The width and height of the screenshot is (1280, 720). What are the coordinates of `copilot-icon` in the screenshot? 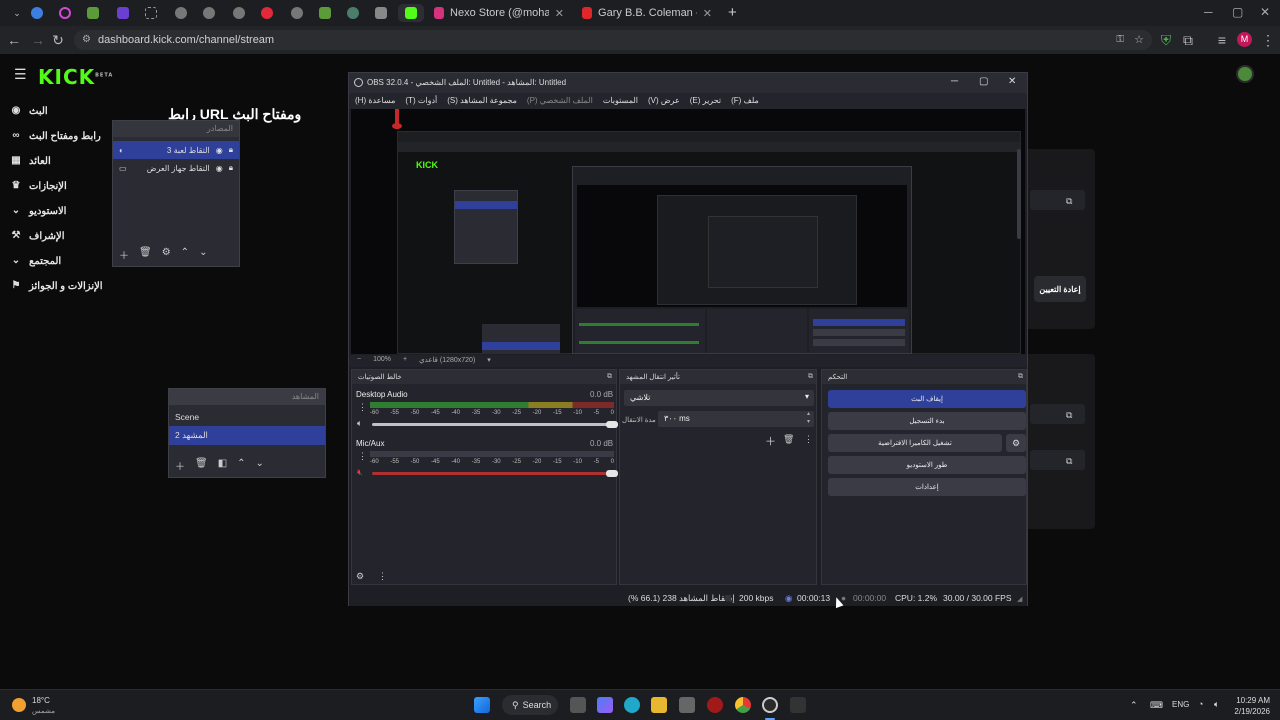 It's located at (605, 705).